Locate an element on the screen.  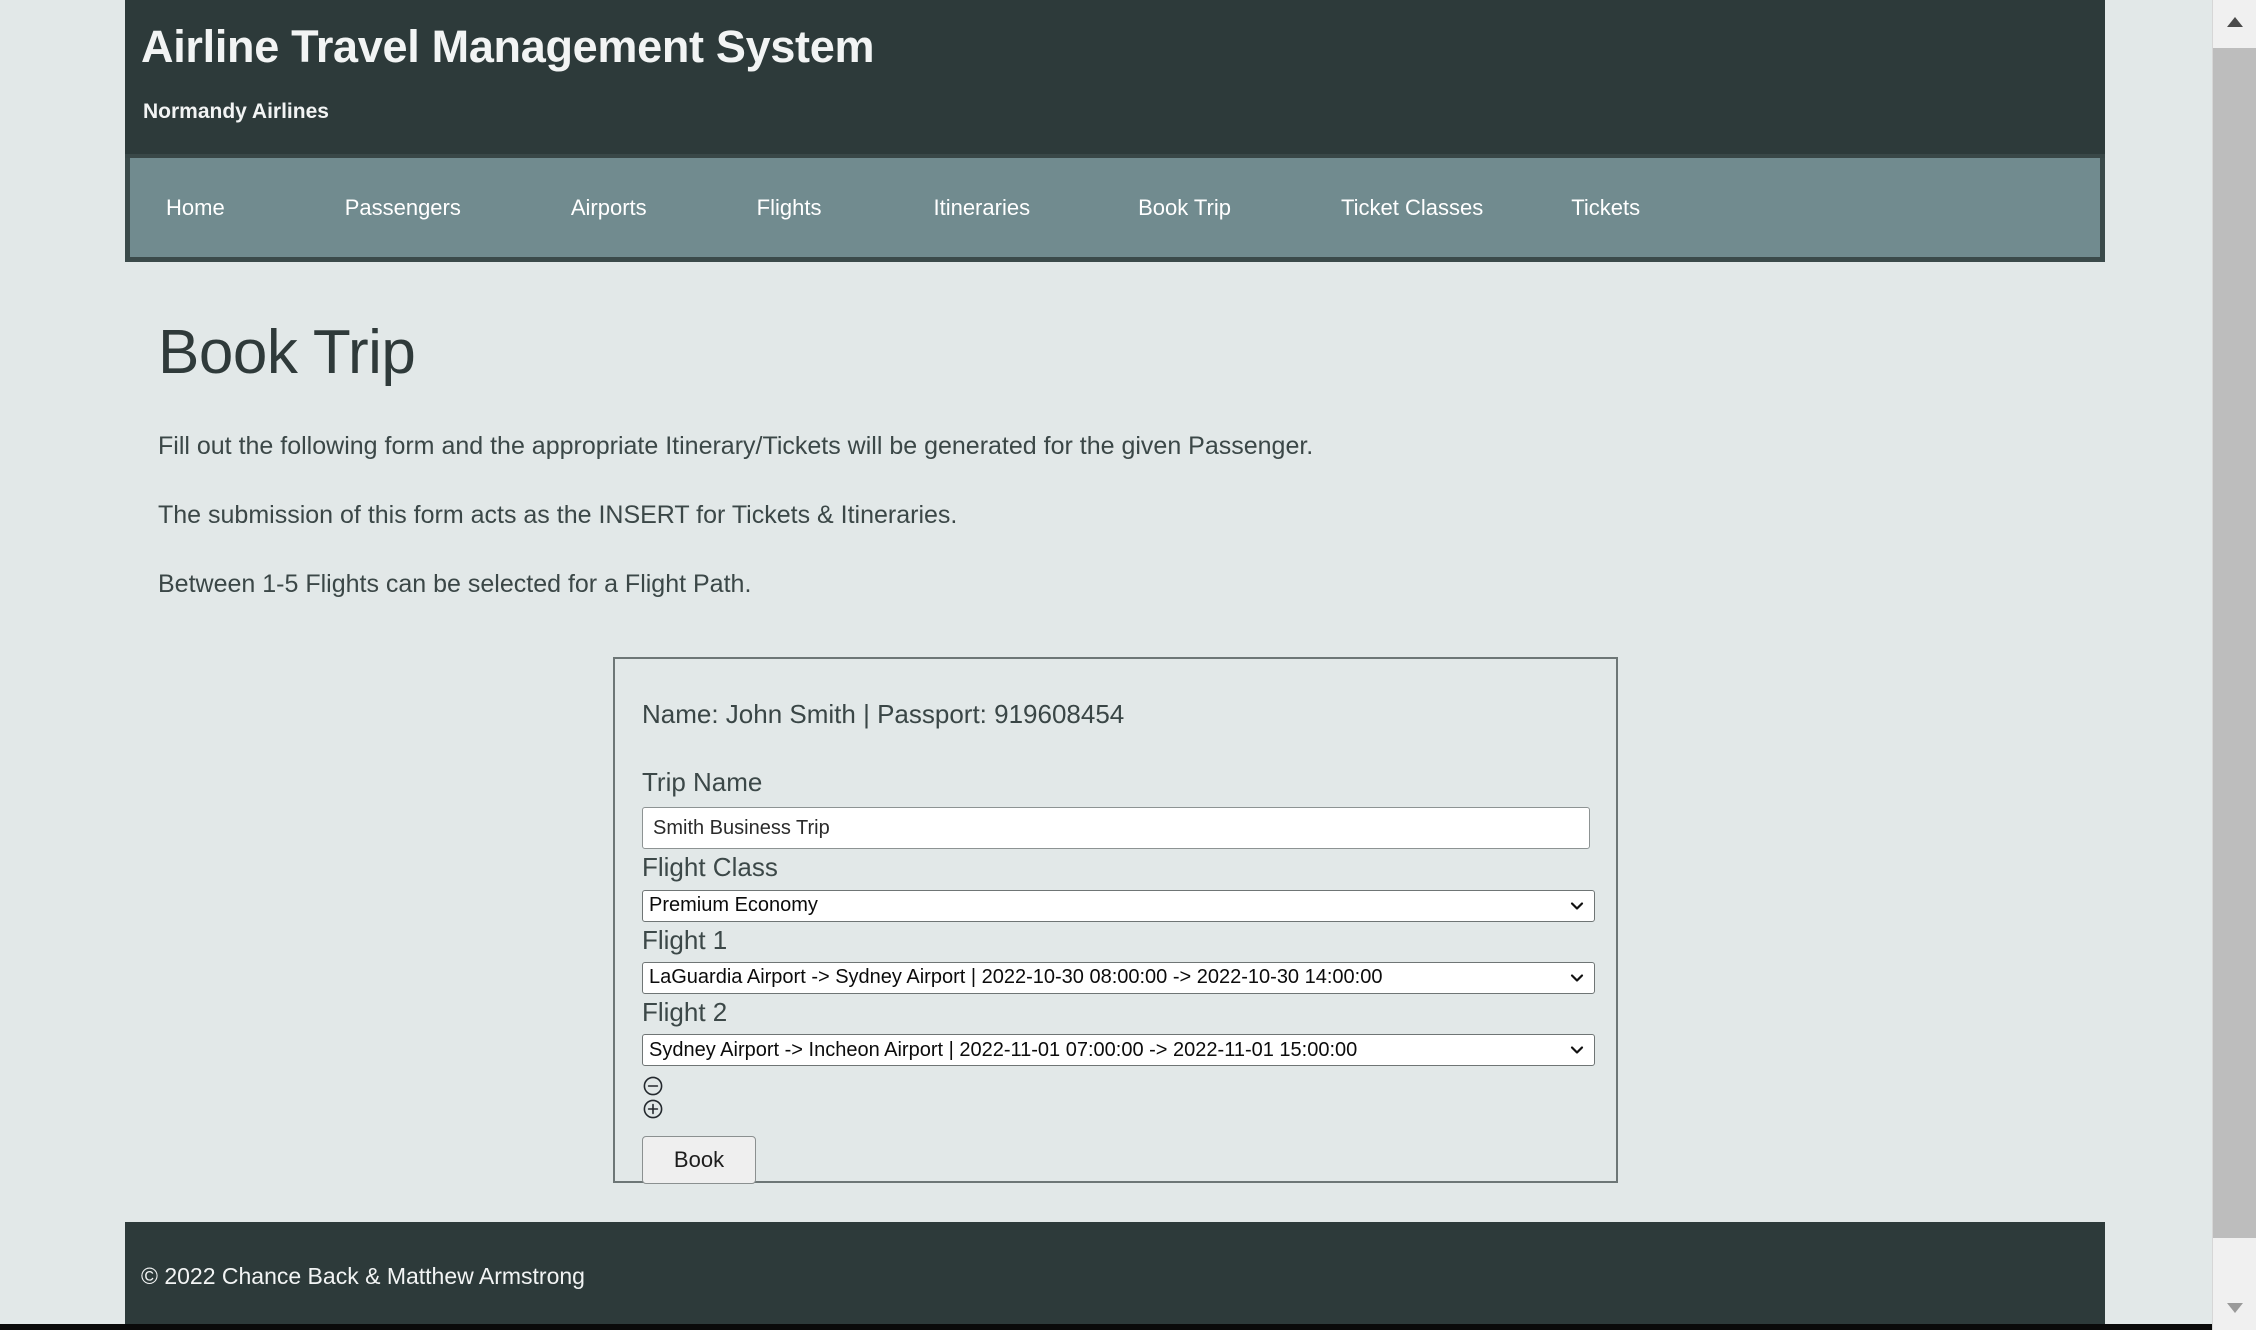
minus-circle-icon is located at coordinates (653, 1086).